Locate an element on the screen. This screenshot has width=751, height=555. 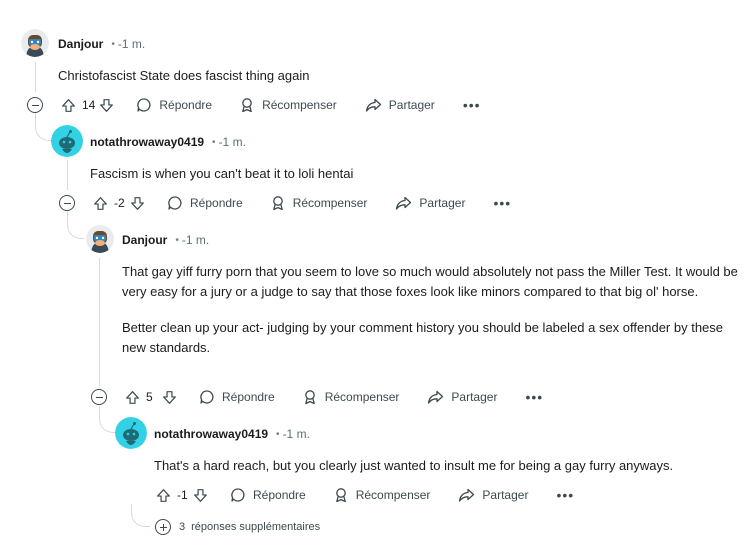
vote-score: 5 is located at coordinates (149, 397).